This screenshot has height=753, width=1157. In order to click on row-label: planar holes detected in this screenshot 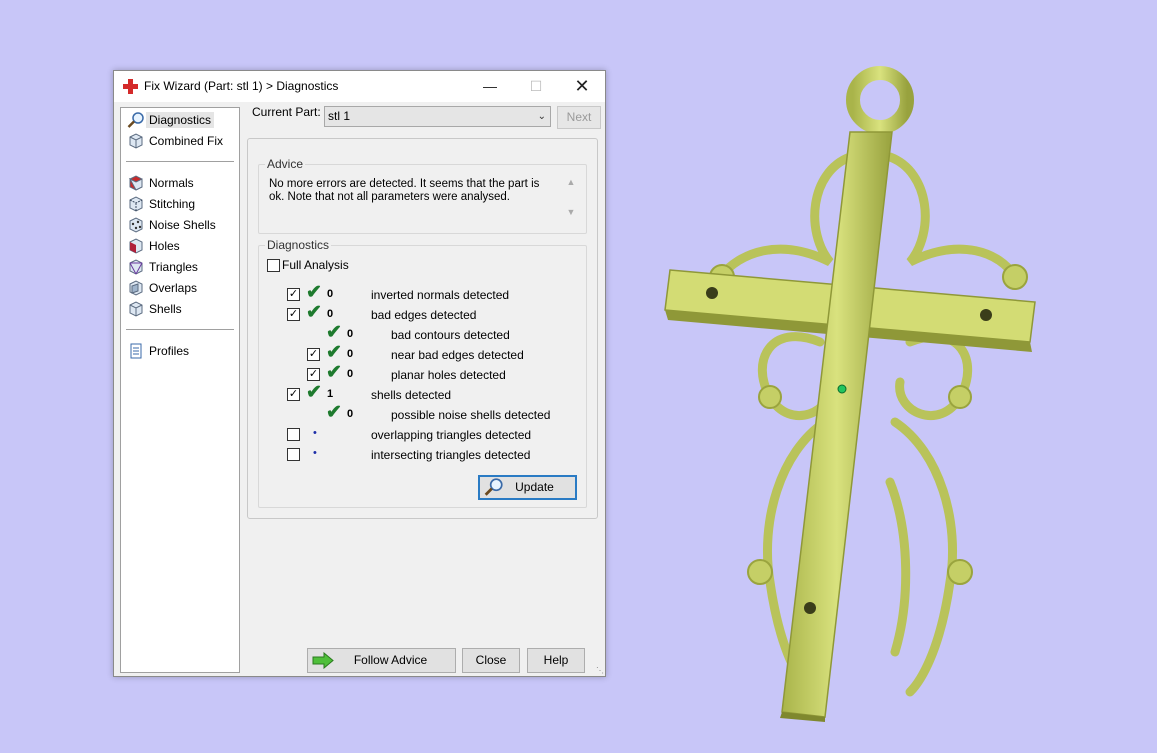, I will do `click(448, 375)`.